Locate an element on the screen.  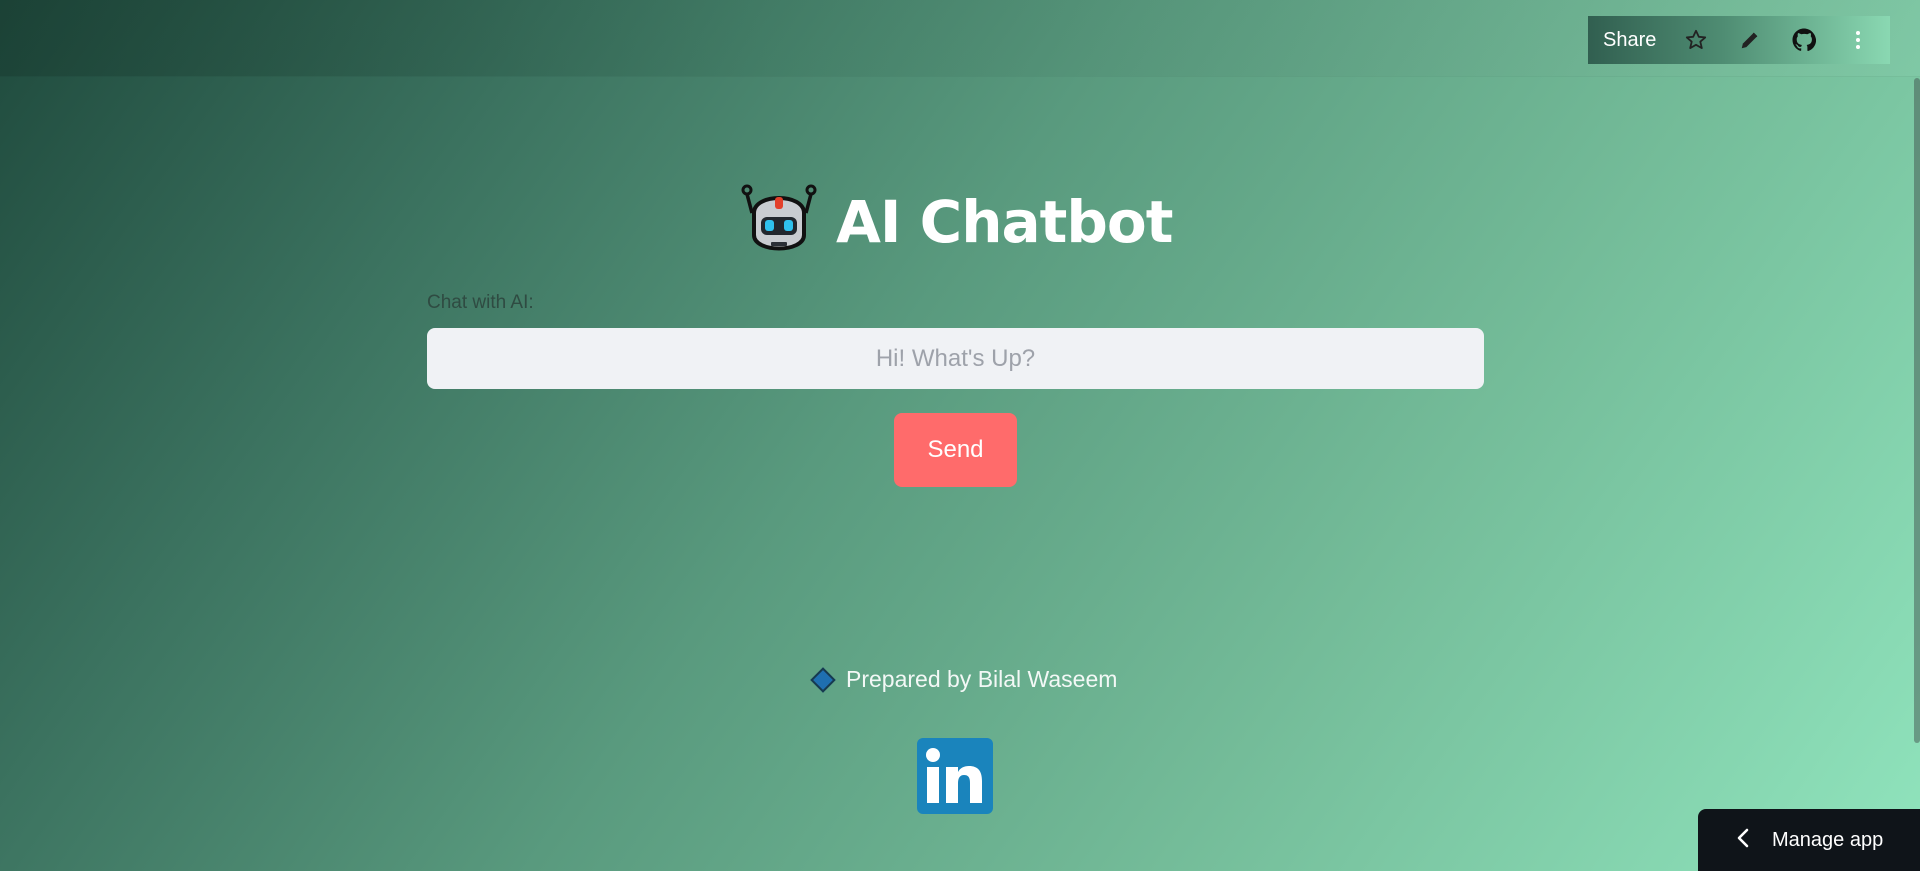
chat-input is located at coordinates (955, 358).